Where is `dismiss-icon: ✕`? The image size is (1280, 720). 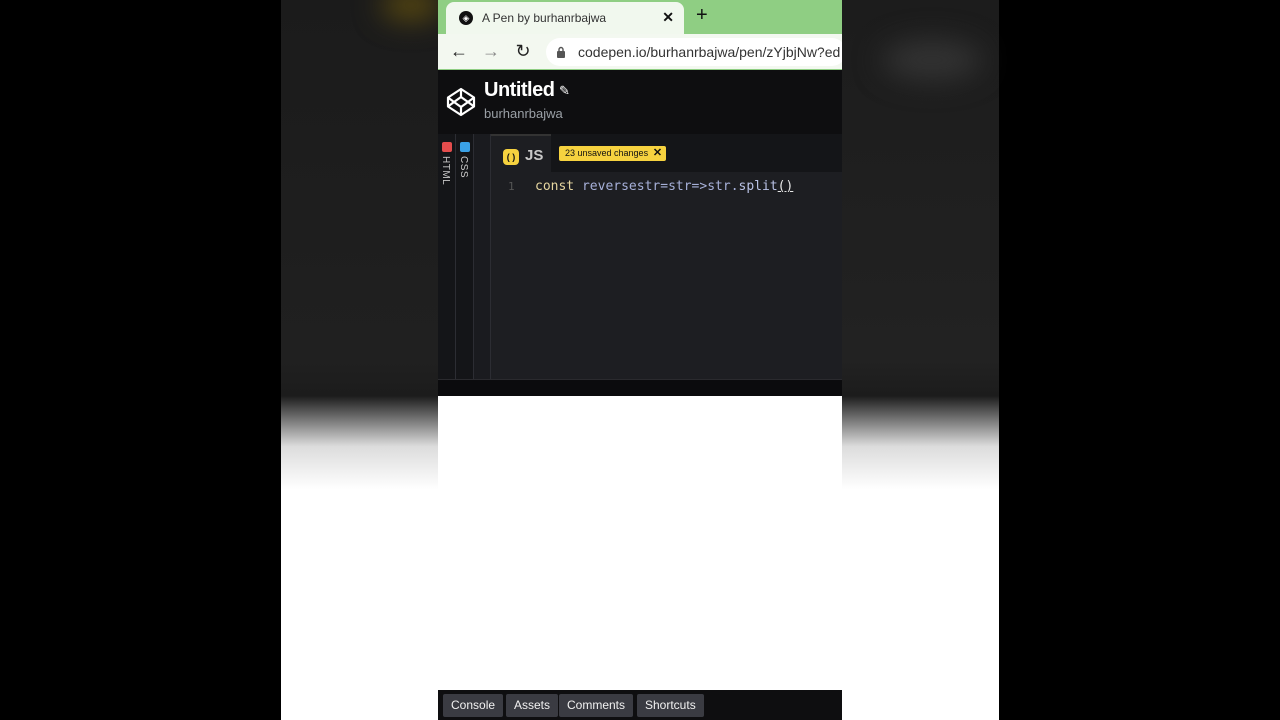
dismiss-icon: ✕ is located at coordinates (657, 153).